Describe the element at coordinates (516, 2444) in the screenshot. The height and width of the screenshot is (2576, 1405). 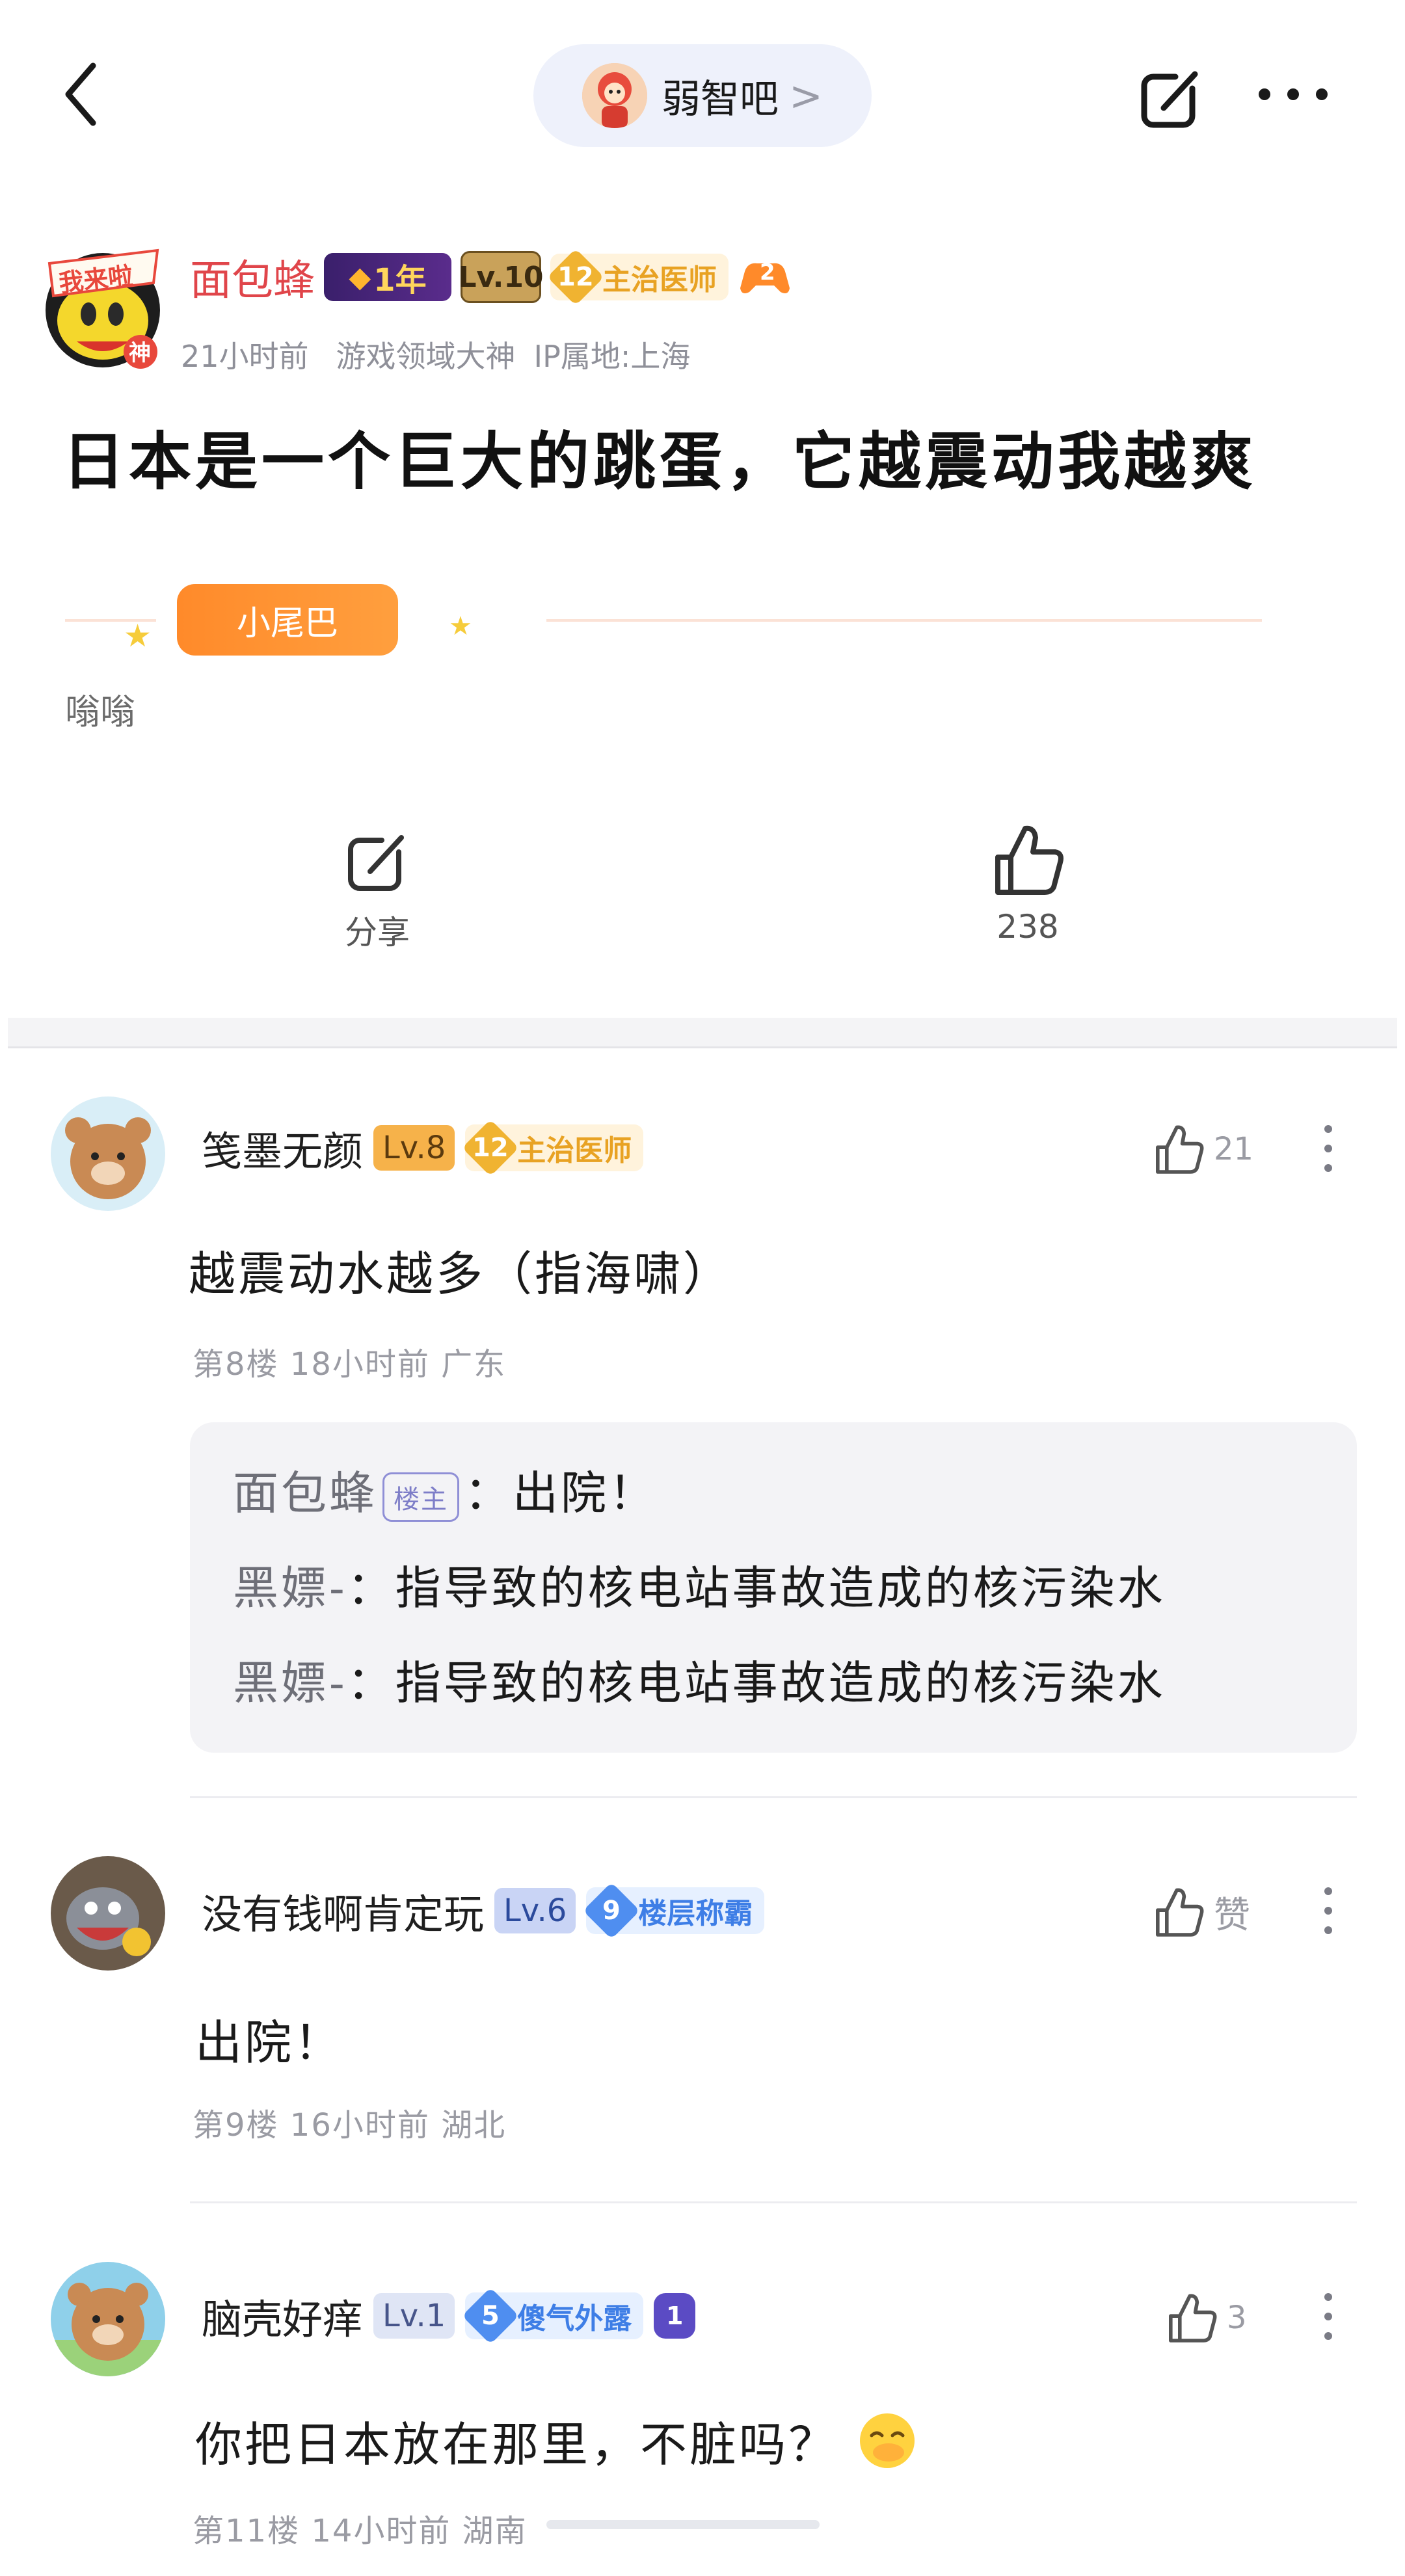
I see `comment-body: 你把日本放在那里，不脏吗？` at that location.